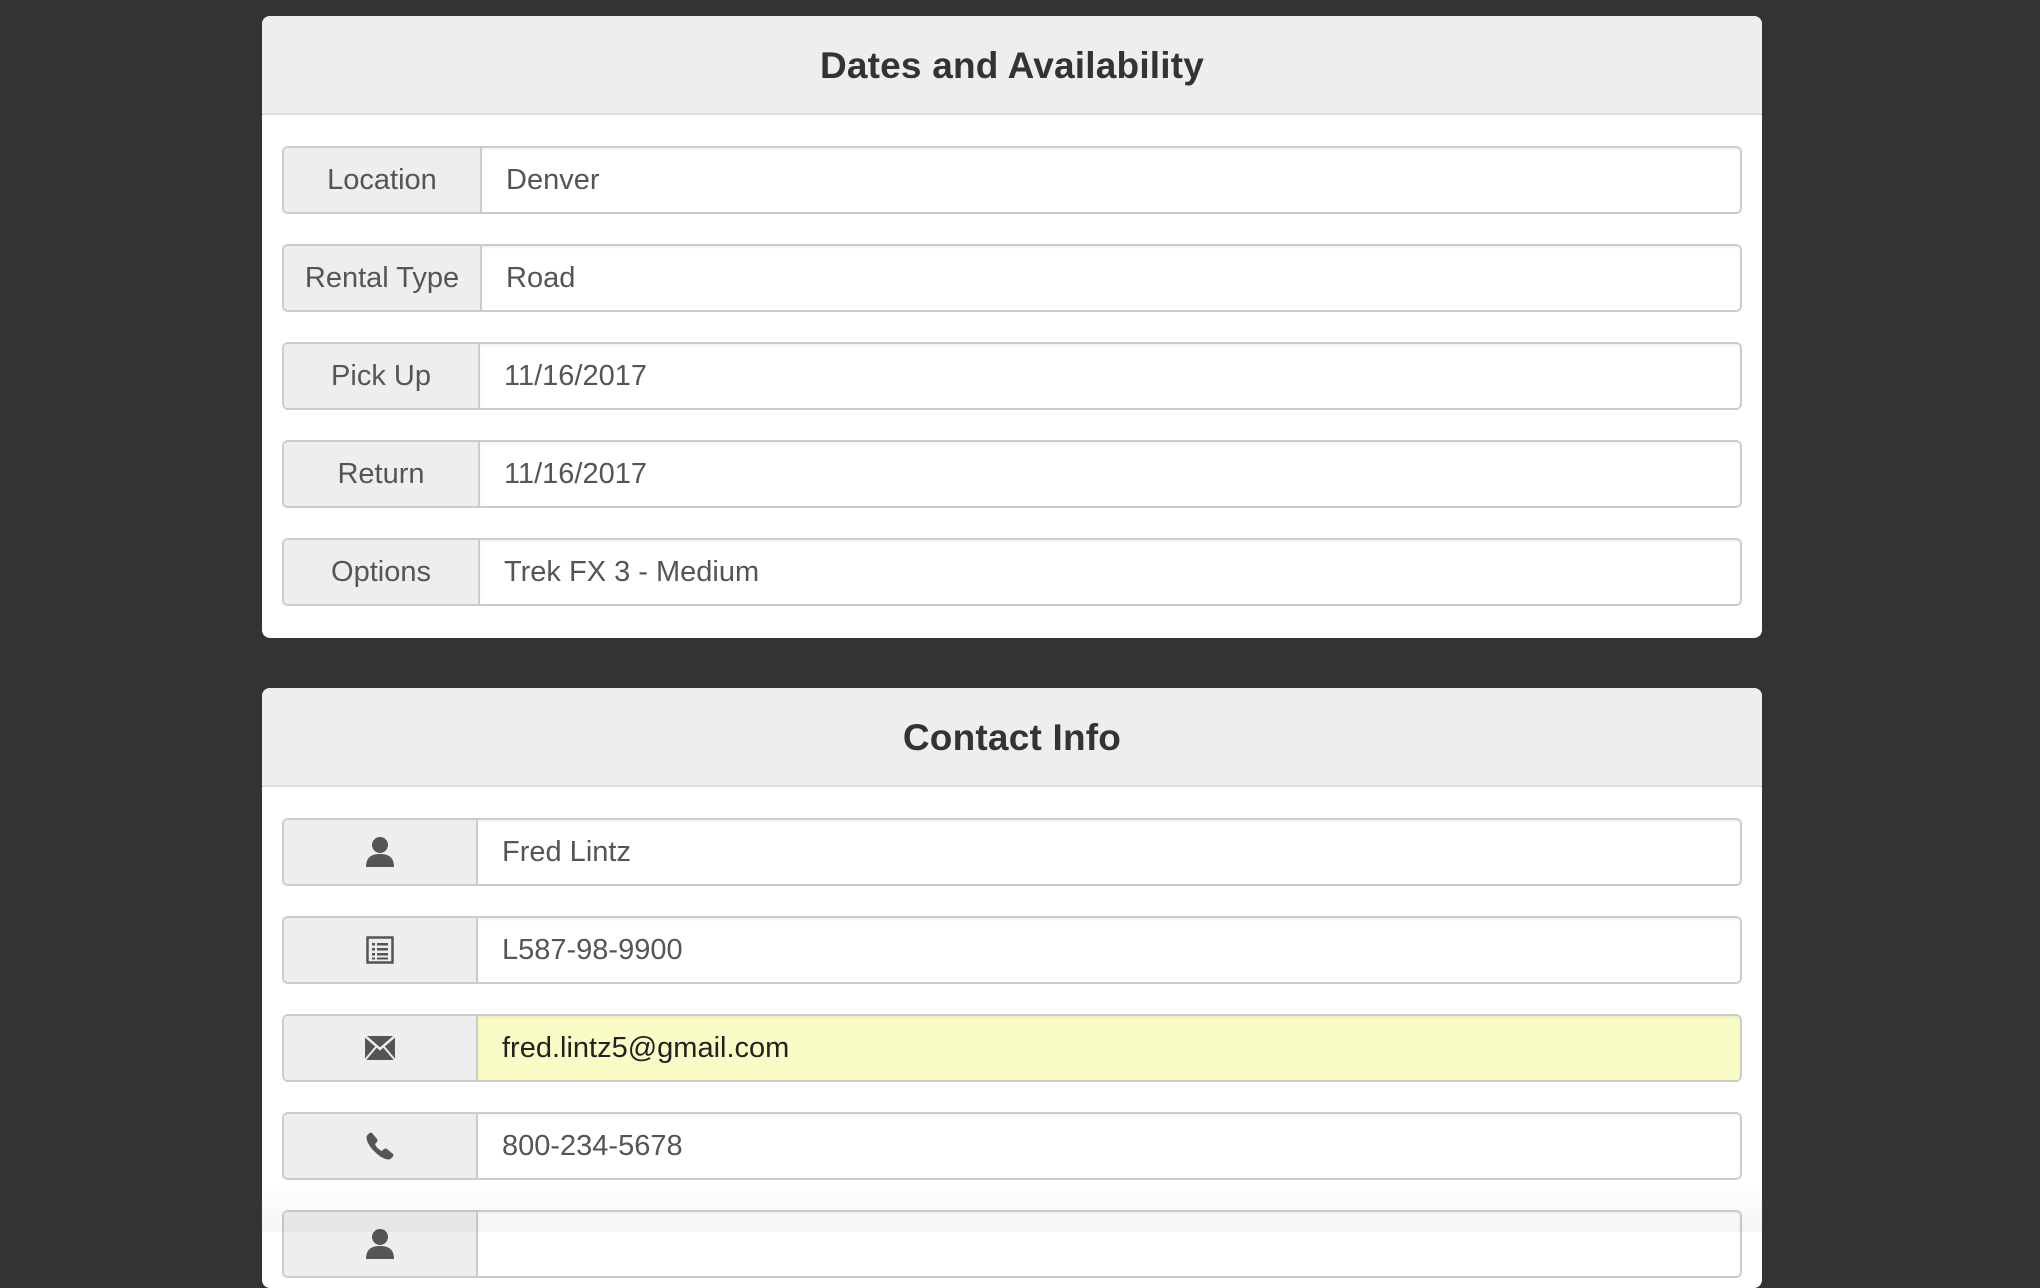 The width and height of the screenshot is (2040, 1288). I want to click on location-input-group: Location, so click(1012, 180).